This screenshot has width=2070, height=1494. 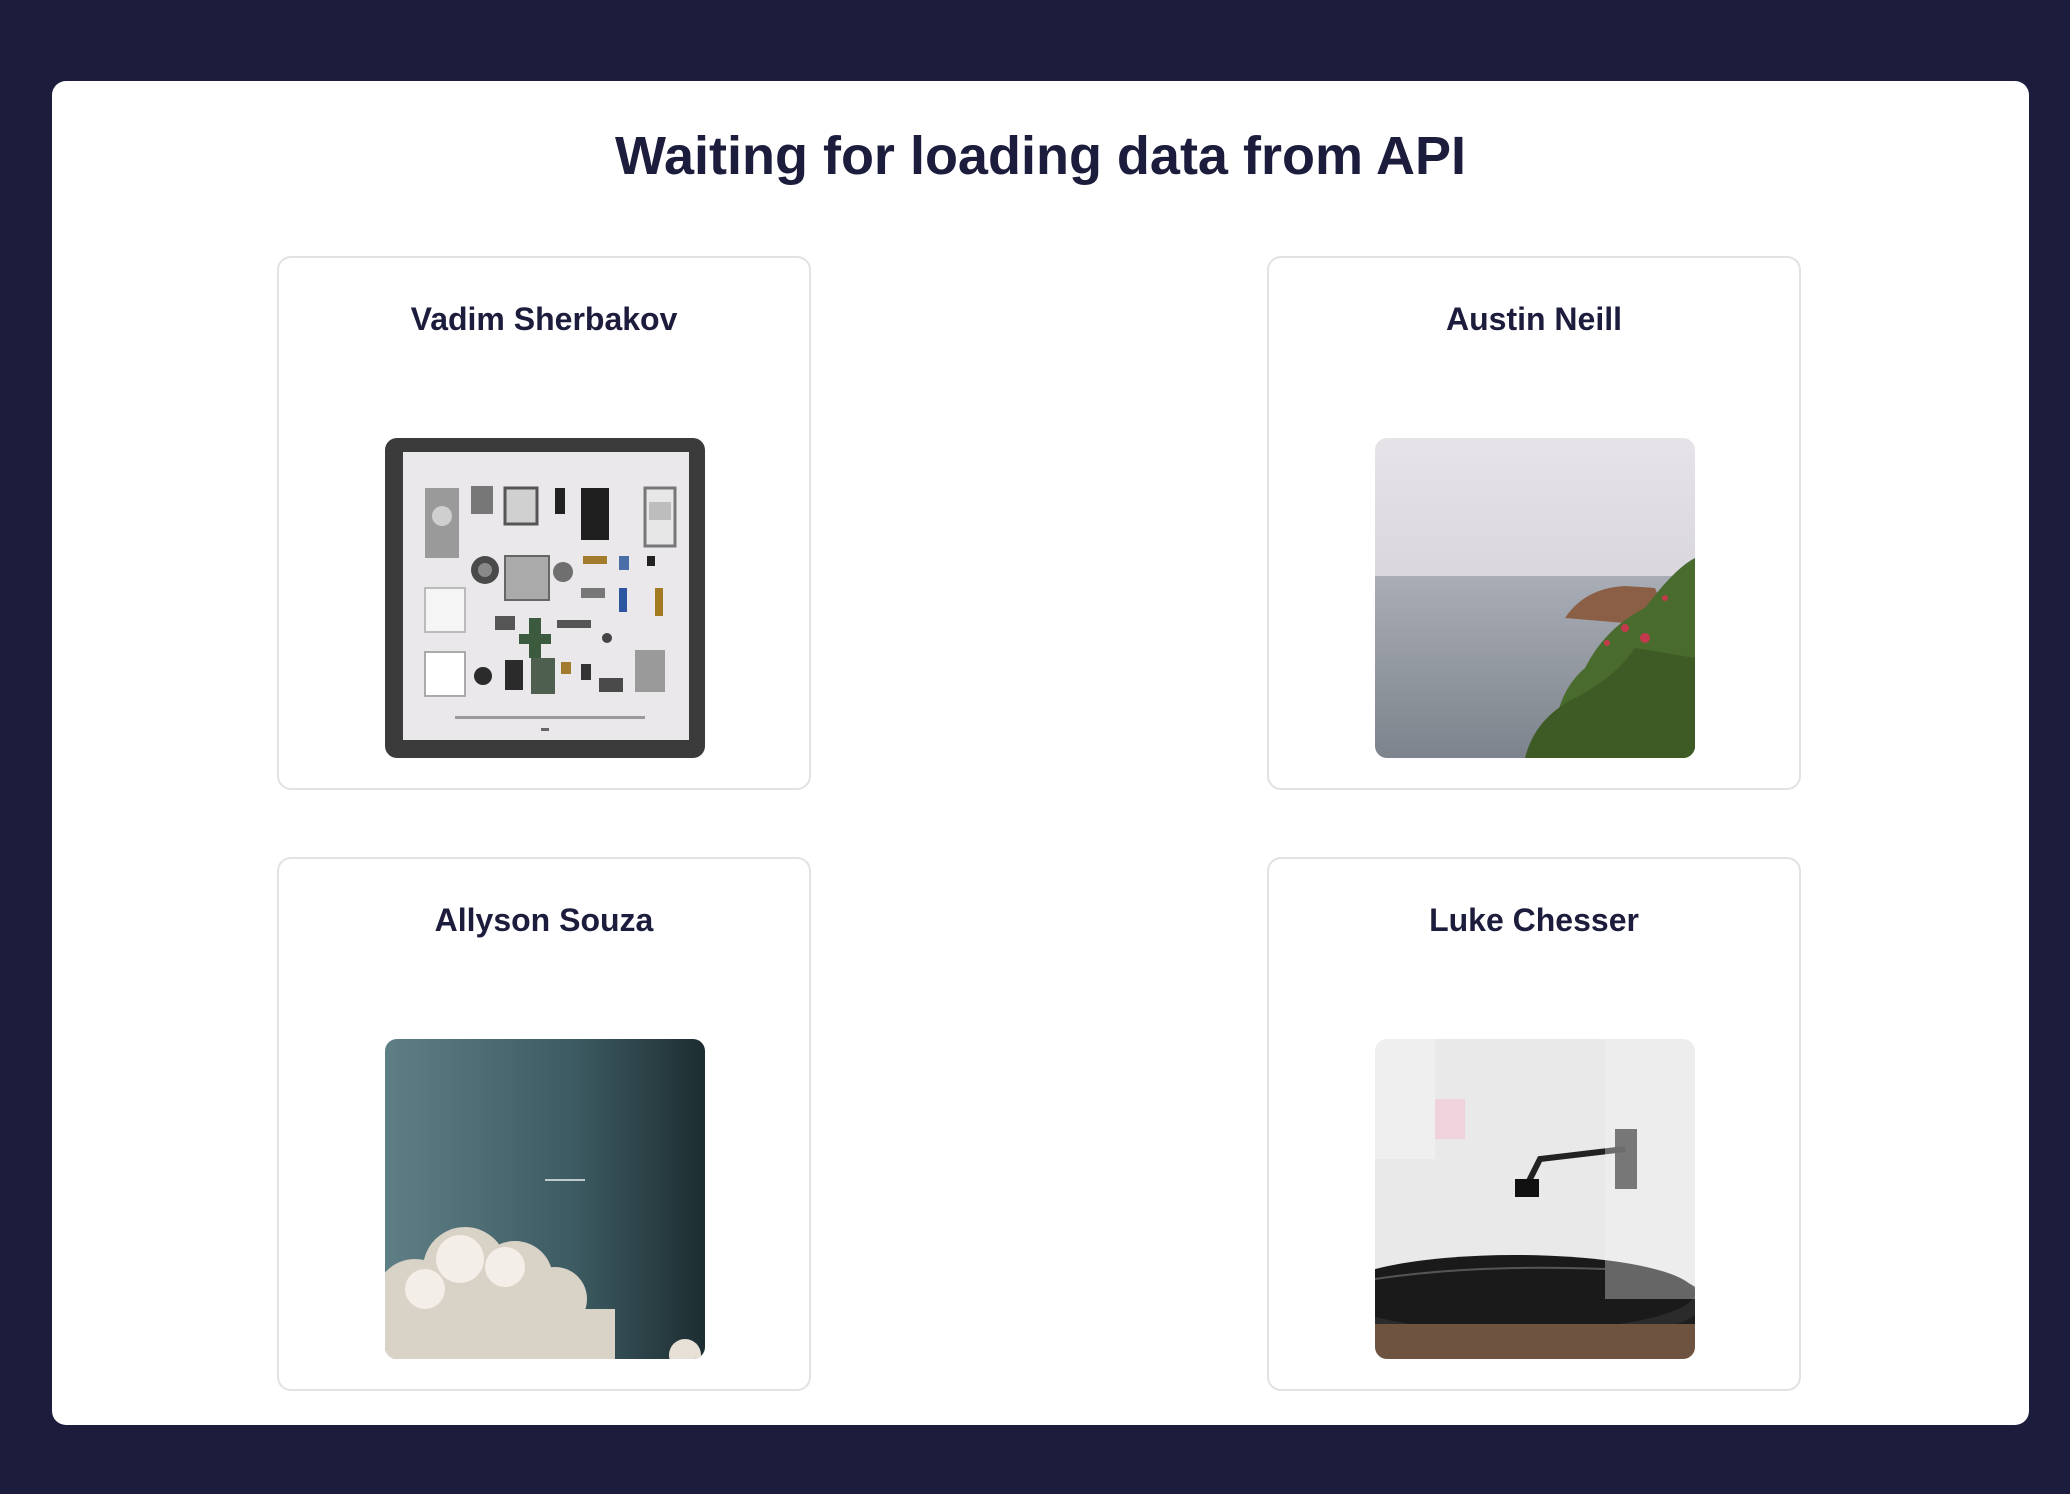 I want to click on page-title: Waiting for loading data from API, so click(x=1040, y=156).